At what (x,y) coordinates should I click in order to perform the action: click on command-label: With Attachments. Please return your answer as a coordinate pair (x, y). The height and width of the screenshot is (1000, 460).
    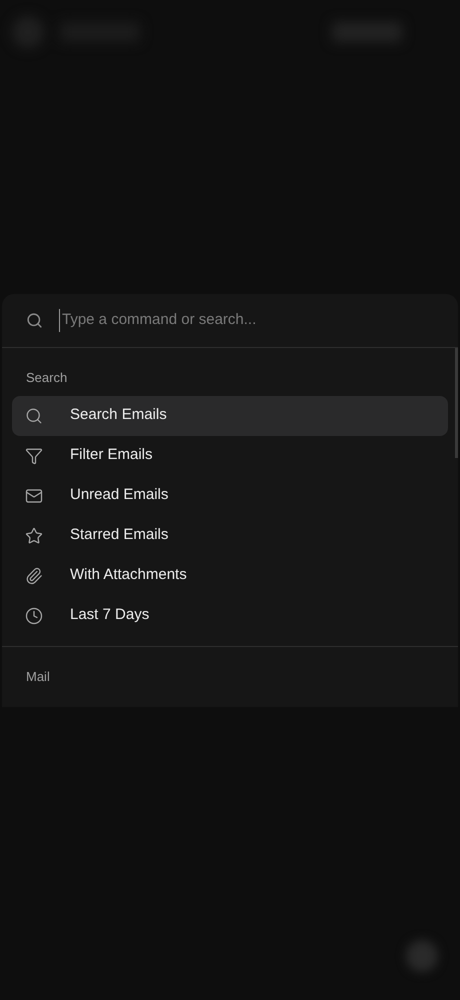
    Looking at the image, I should click on (128, 575).